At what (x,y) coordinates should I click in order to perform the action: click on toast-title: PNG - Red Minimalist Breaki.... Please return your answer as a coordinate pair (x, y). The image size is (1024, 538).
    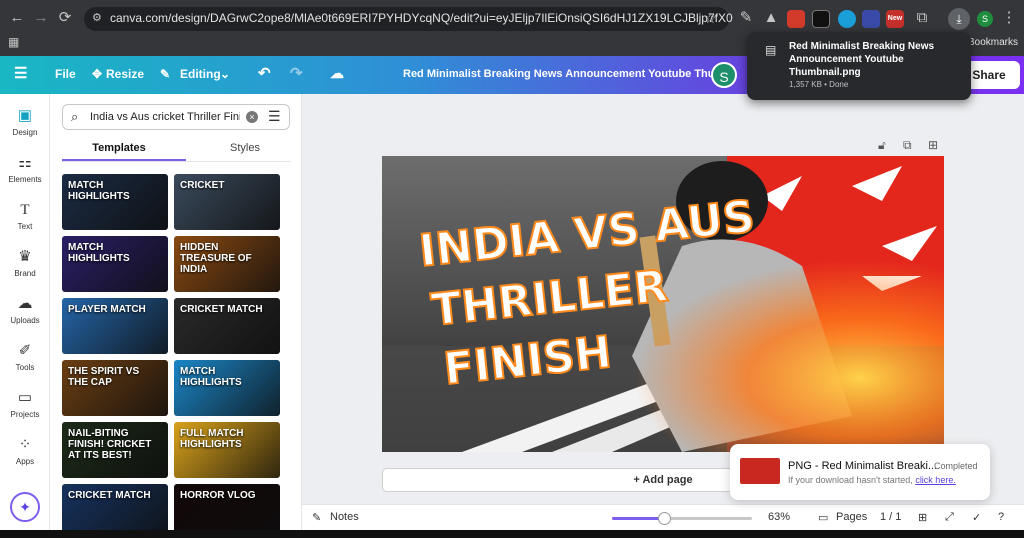
    Looking at the image, I should click on (863, 466).